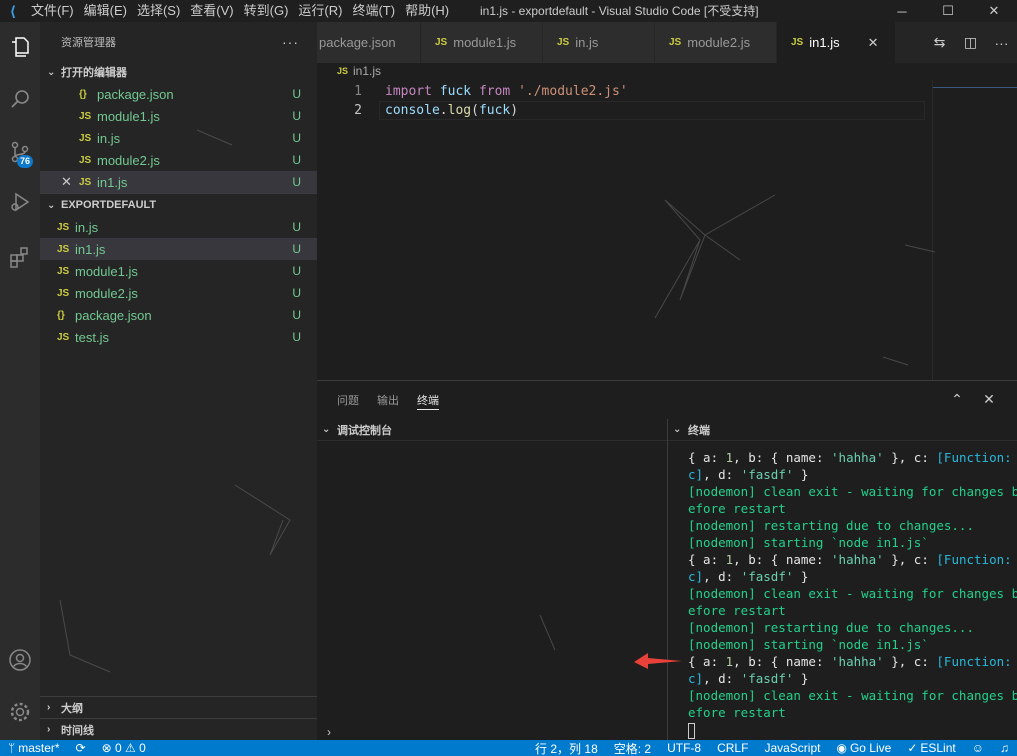 The image size is (1017, 756). I want to click on line-content: console.log(fuck), so click(440, 110).